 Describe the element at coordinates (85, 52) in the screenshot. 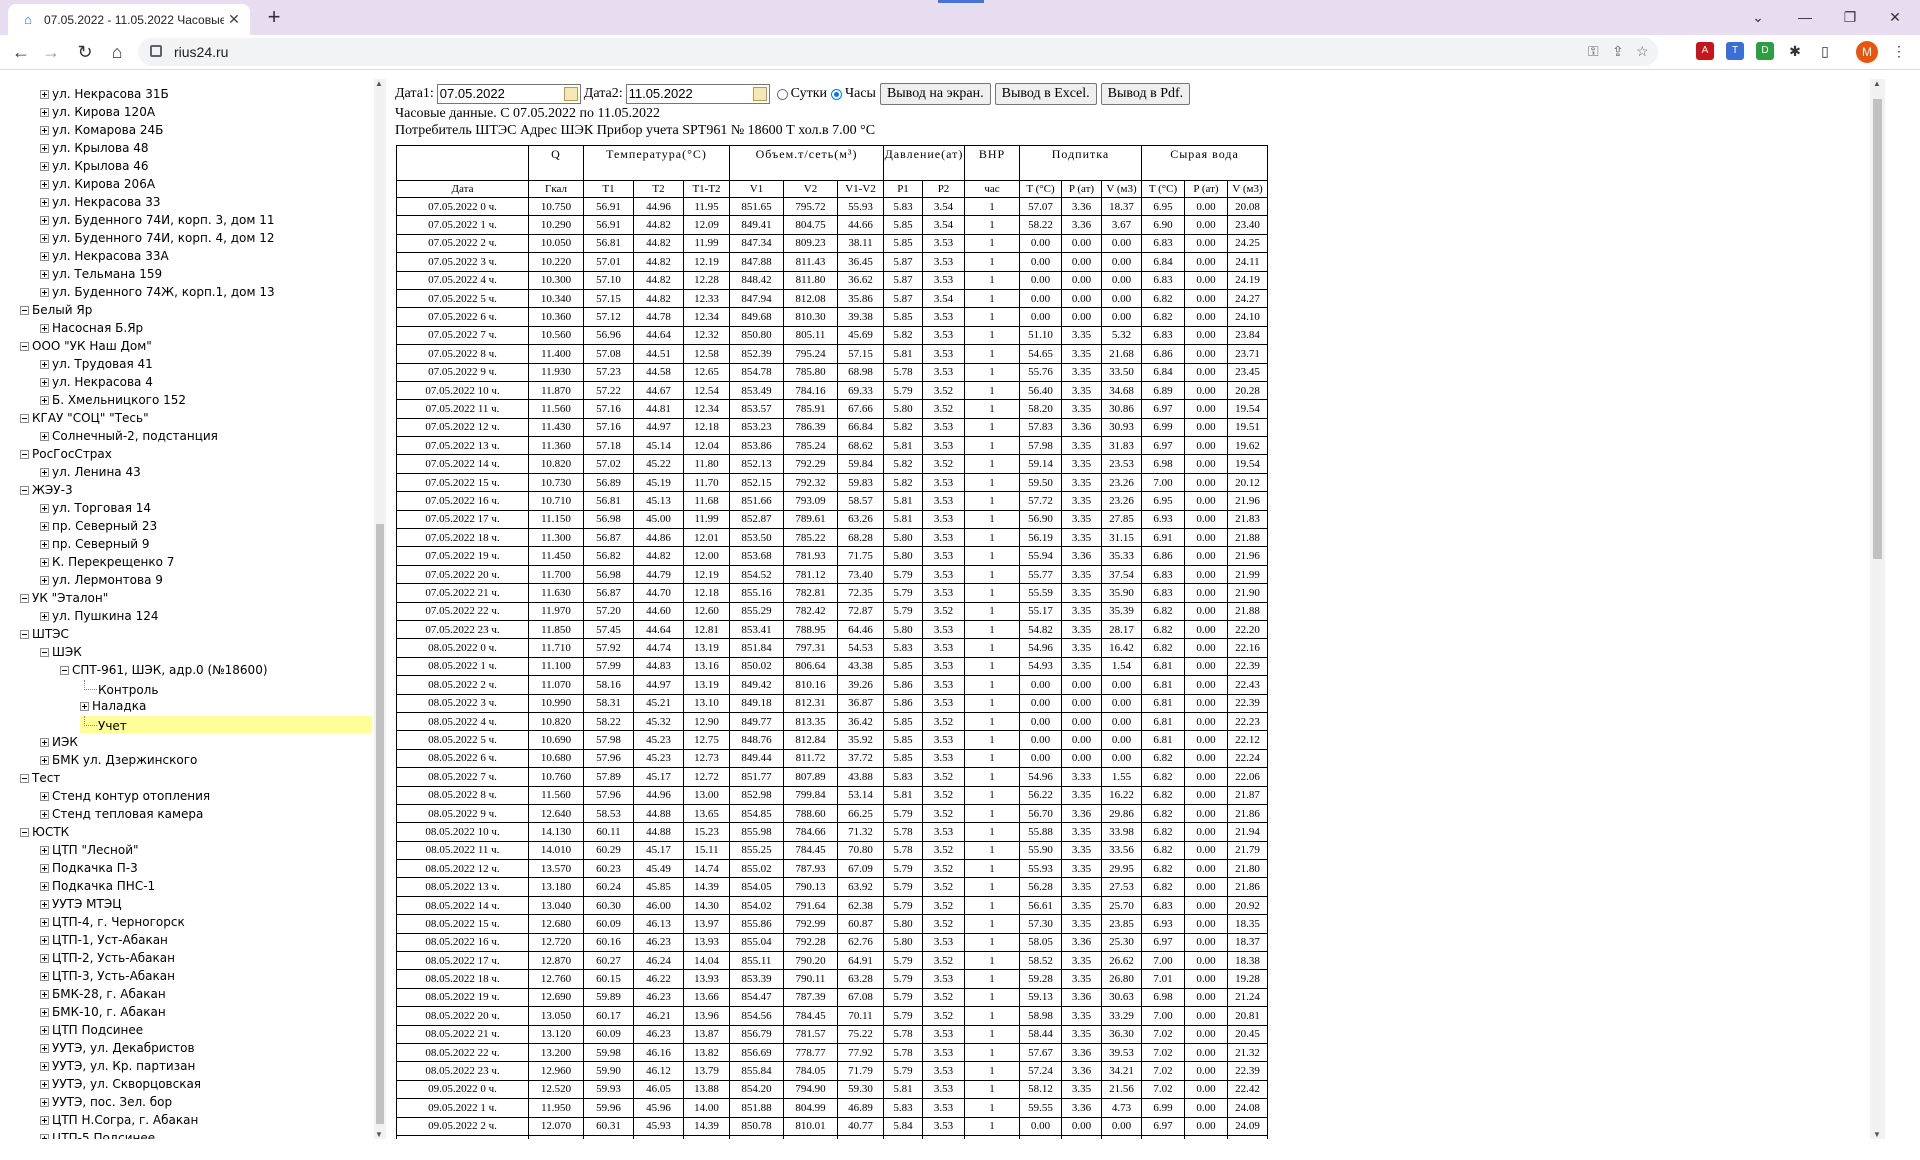

I see `reload-button: ↻` at that location.